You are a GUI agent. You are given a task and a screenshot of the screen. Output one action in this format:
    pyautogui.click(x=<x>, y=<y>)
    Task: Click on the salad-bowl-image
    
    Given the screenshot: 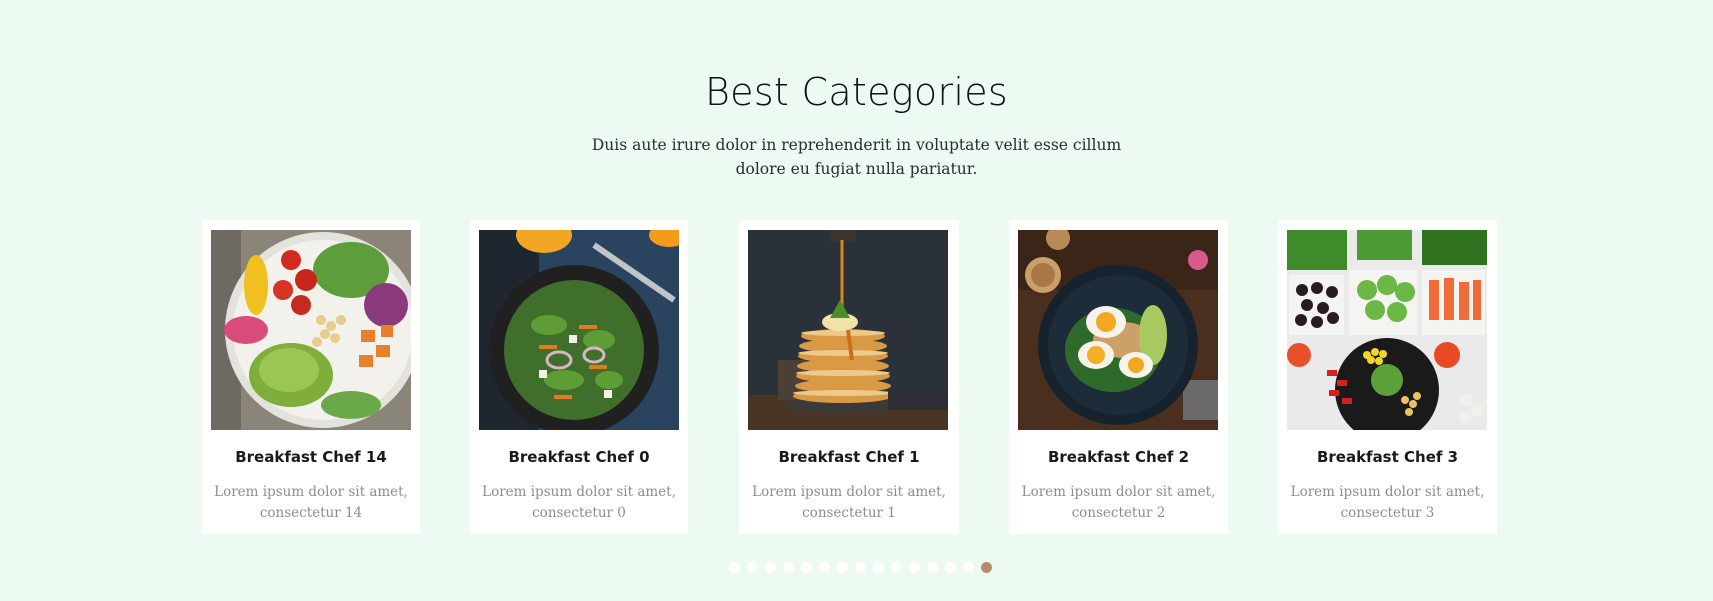 What is the action you would take?
    pyautogui.click(x=311, y=330)
    